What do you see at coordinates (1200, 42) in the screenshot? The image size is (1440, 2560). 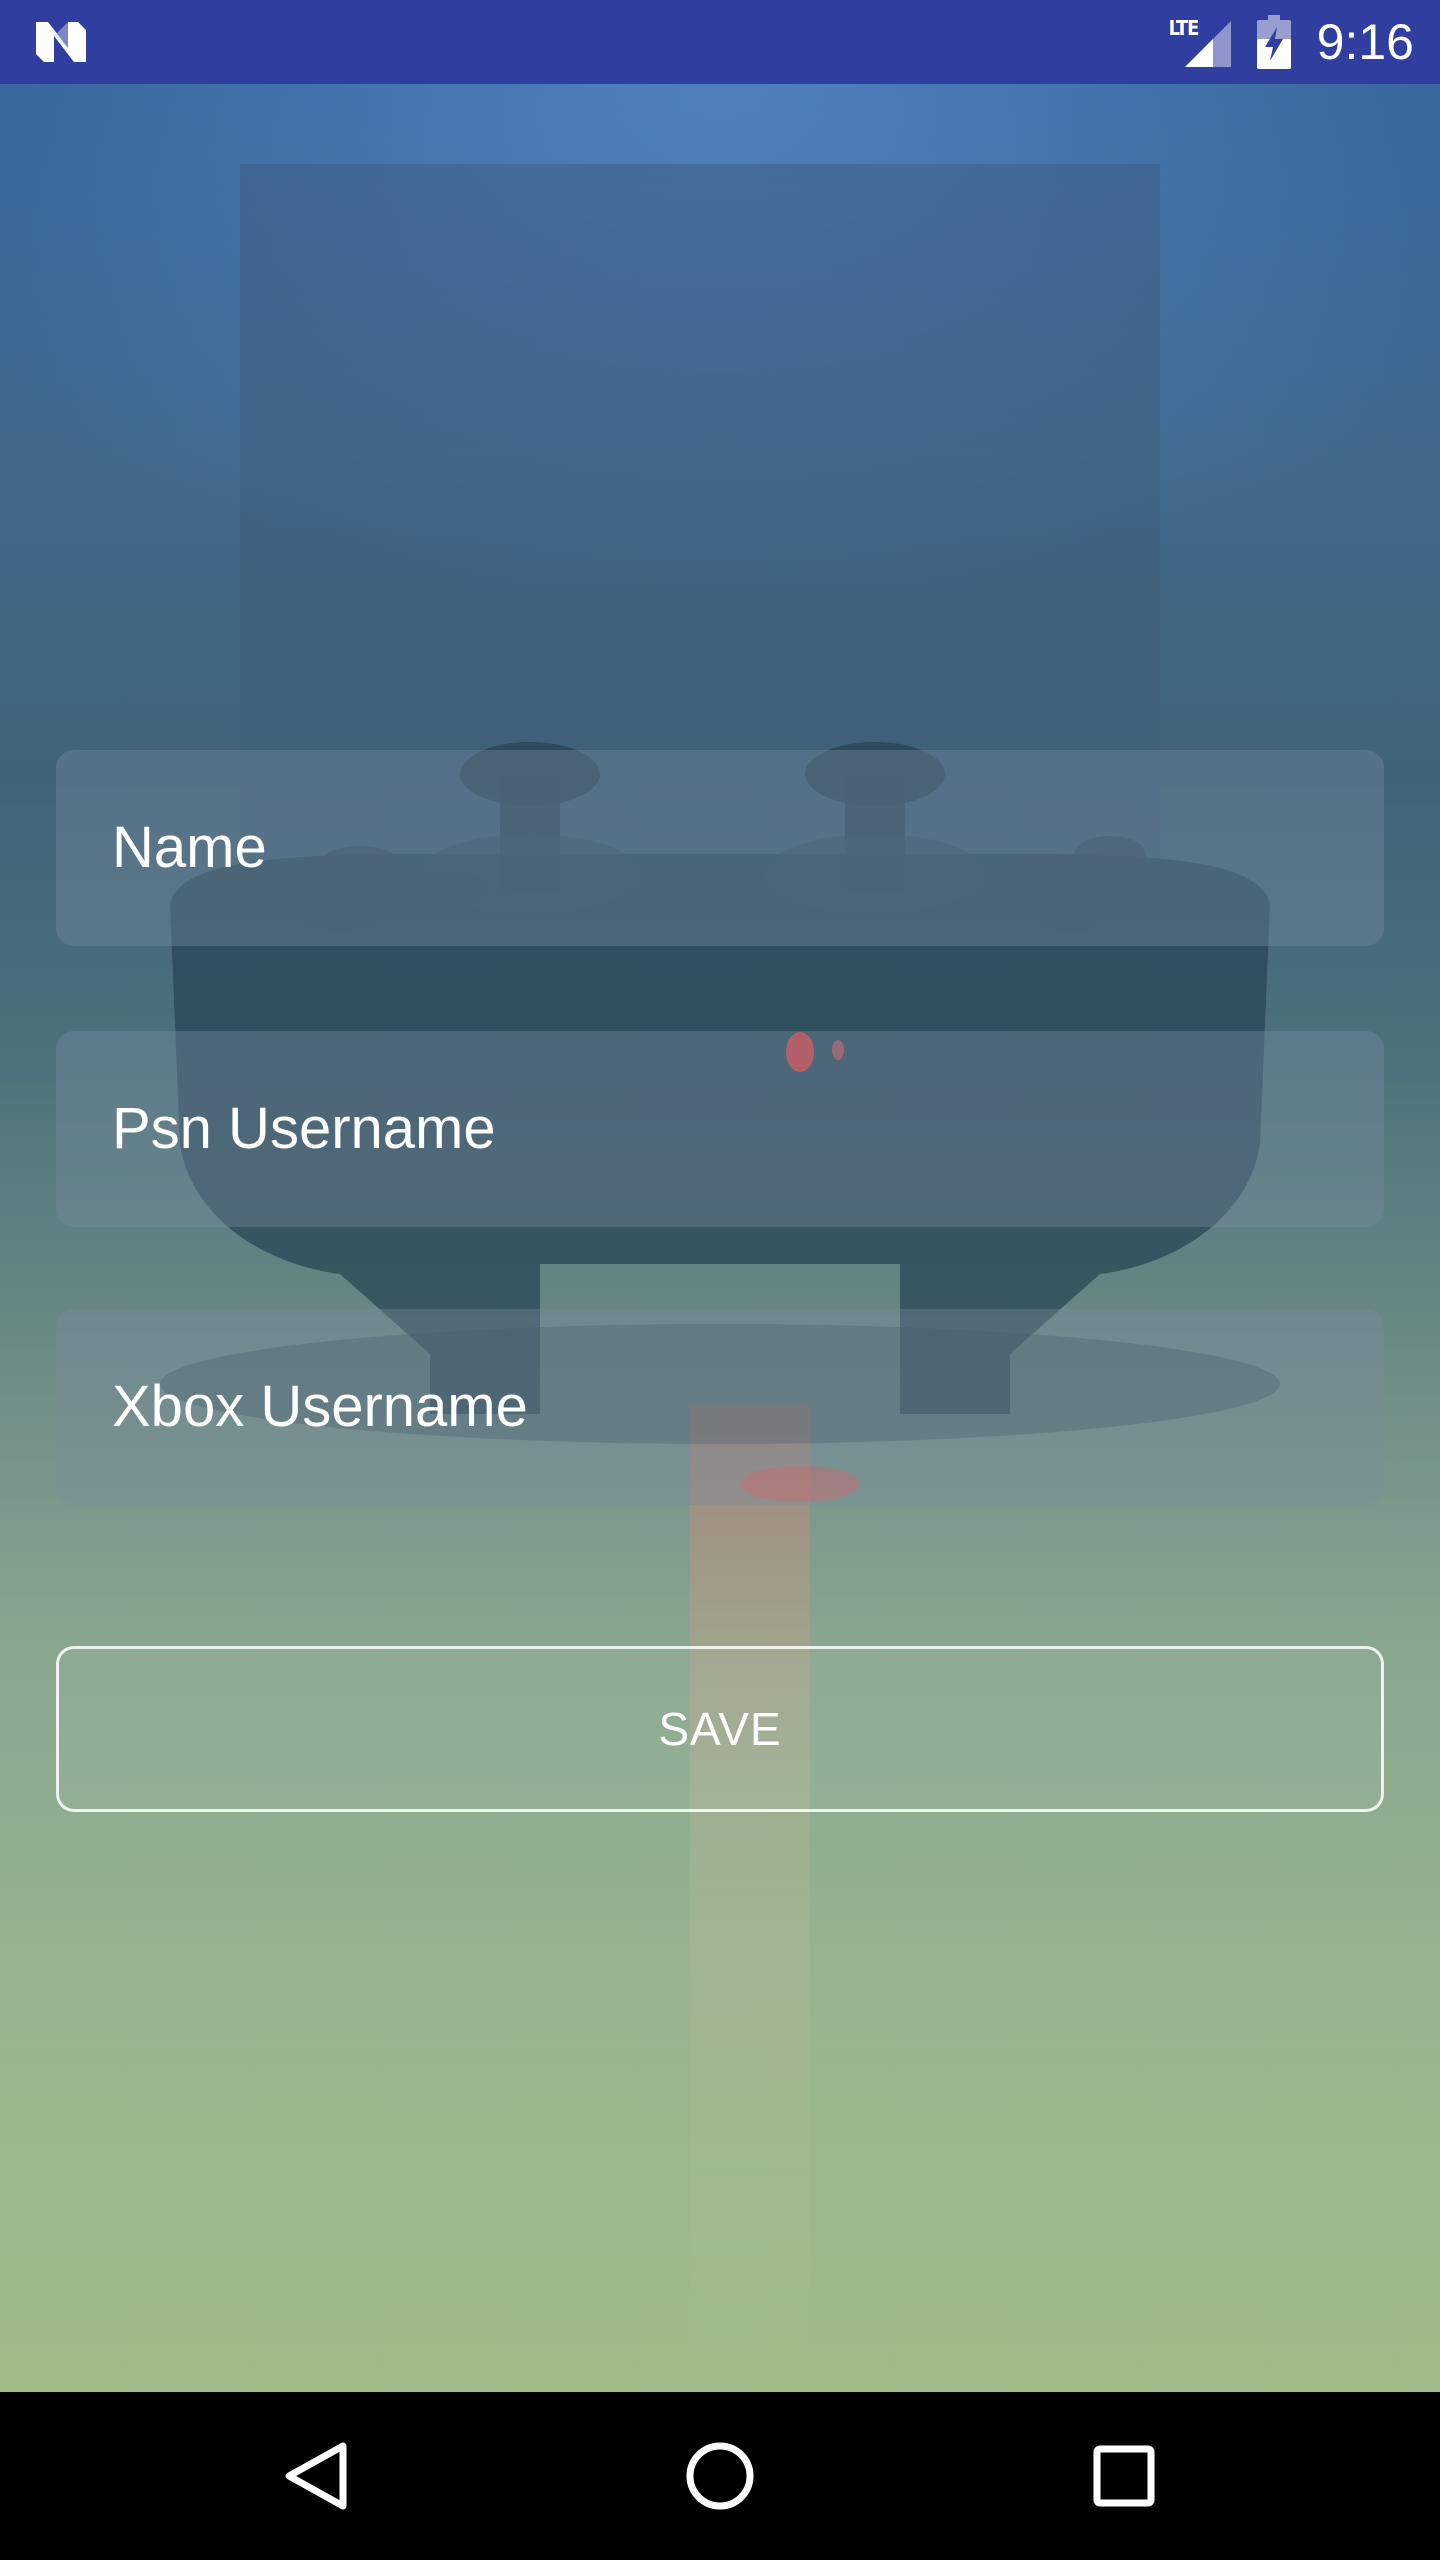 I see `network-indicator: LTE` at bounding box center [1200, 42].